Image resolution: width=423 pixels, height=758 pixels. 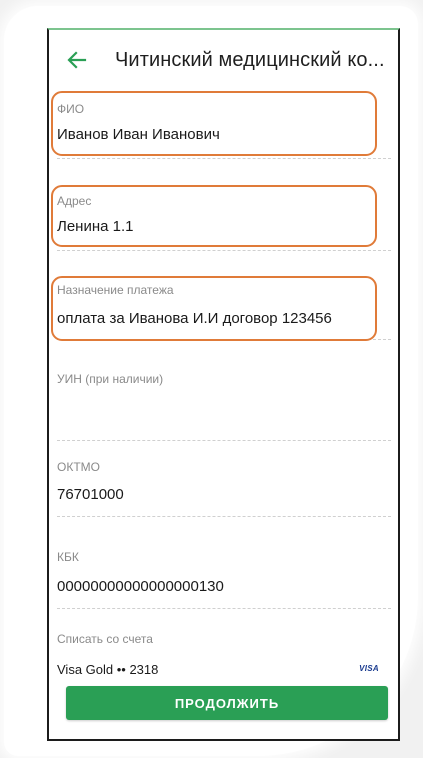 I want to click on kbk-value: 00000000000000000130, so click(x=140, y=586).